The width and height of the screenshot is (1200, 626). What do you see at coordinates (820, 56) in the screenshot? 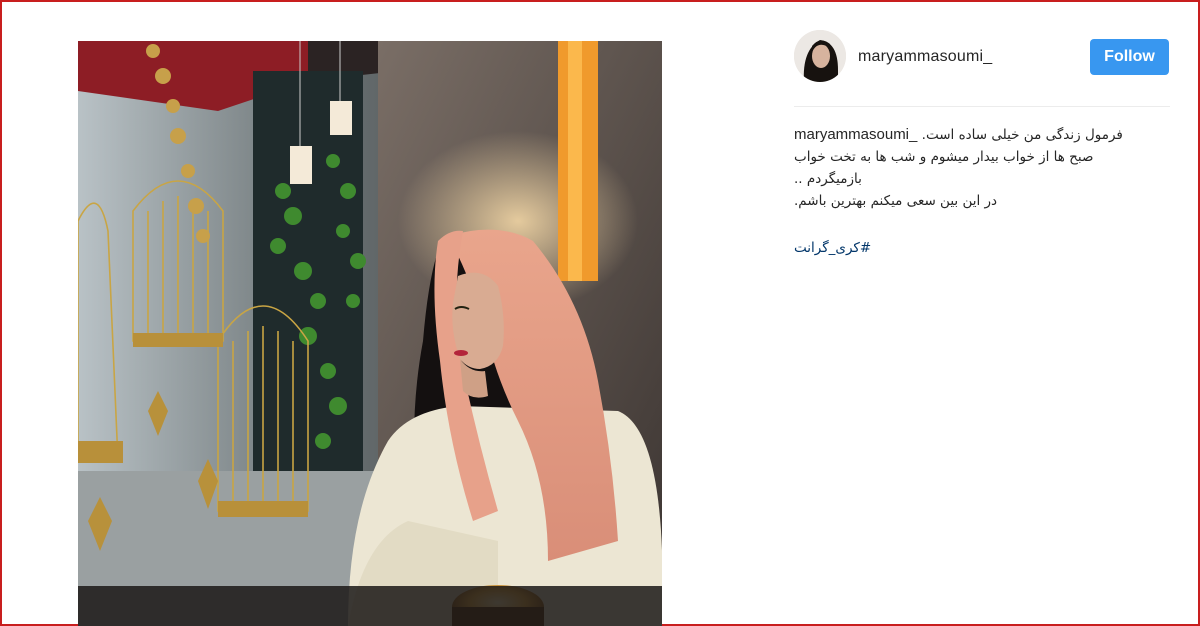
I see `profile-avatar` at bounding box center [820, 56].